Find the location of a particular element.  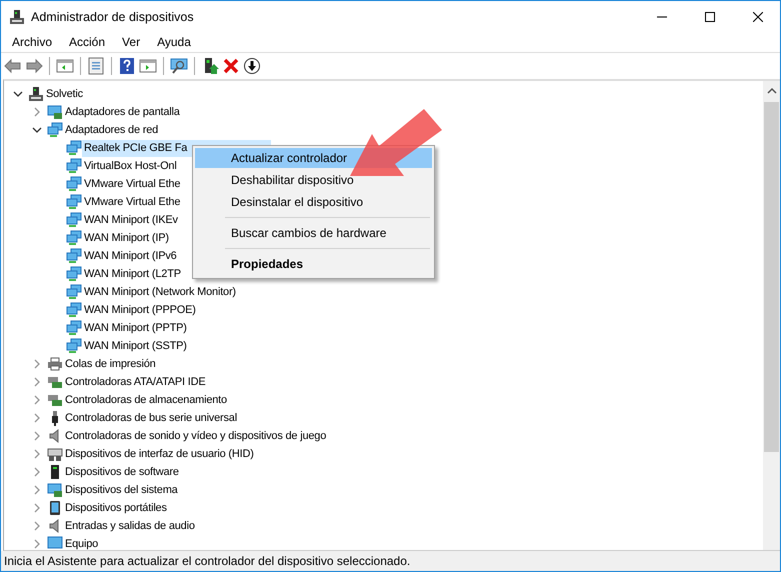

close-icon is located at coordinates (758, 17).